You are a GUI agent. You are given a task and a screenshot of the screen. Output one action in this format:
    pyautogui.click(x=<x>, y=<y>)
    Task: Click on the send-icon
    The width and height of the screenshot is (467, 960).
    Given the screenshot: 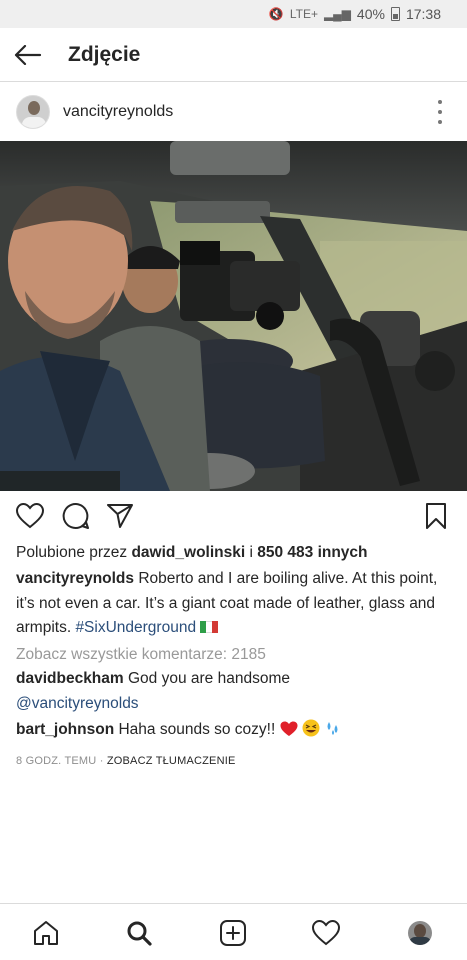 What is the action you would take?
    pyautogui.click(x=120, y=516)
    